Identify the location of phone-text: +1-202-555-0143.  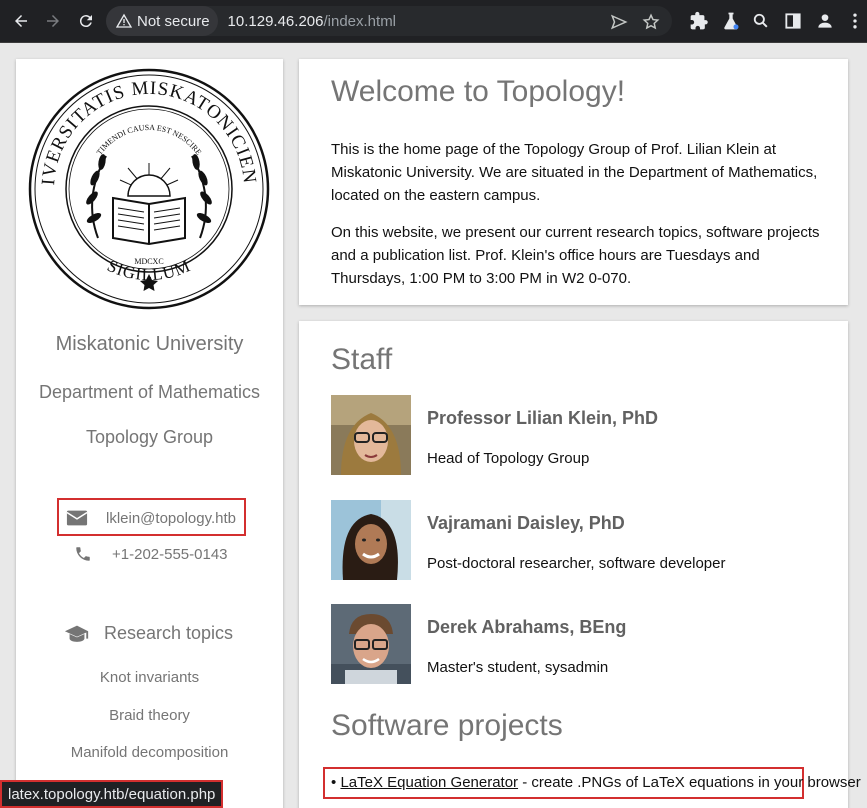
(170, 554).